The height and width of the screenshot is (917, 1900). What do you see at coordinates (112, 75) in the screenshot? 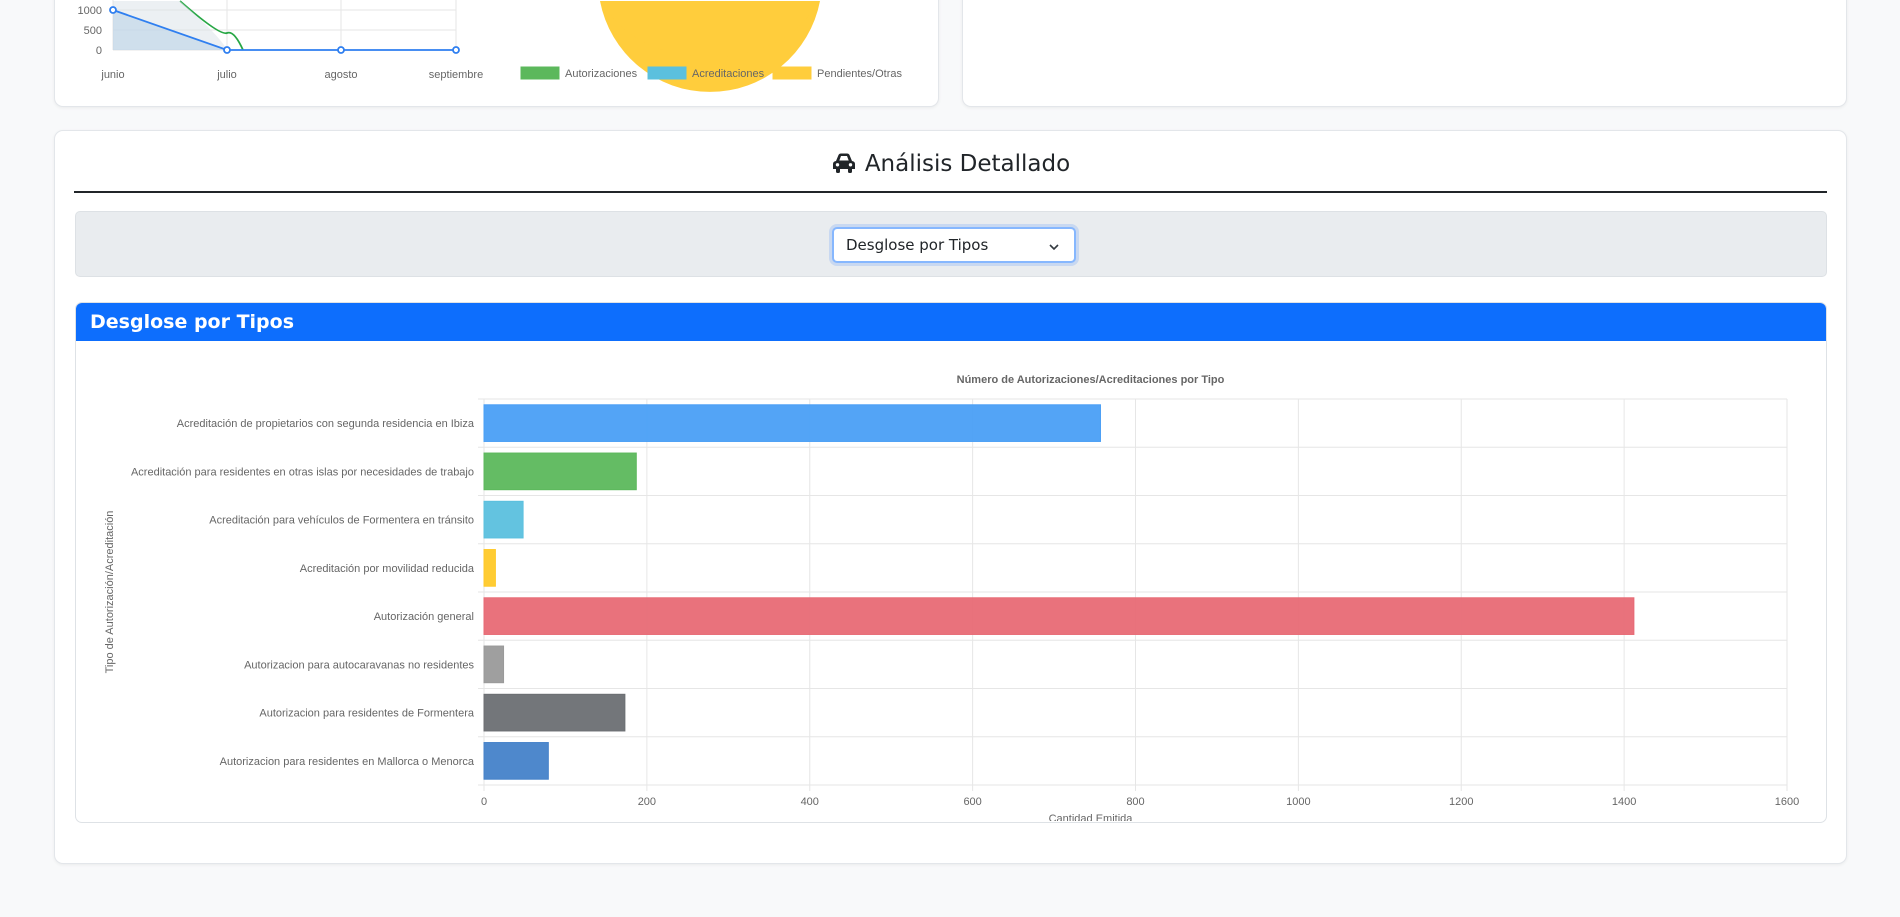
I see `mini-x-tick-label: junio` at bounding box center [112, 75].